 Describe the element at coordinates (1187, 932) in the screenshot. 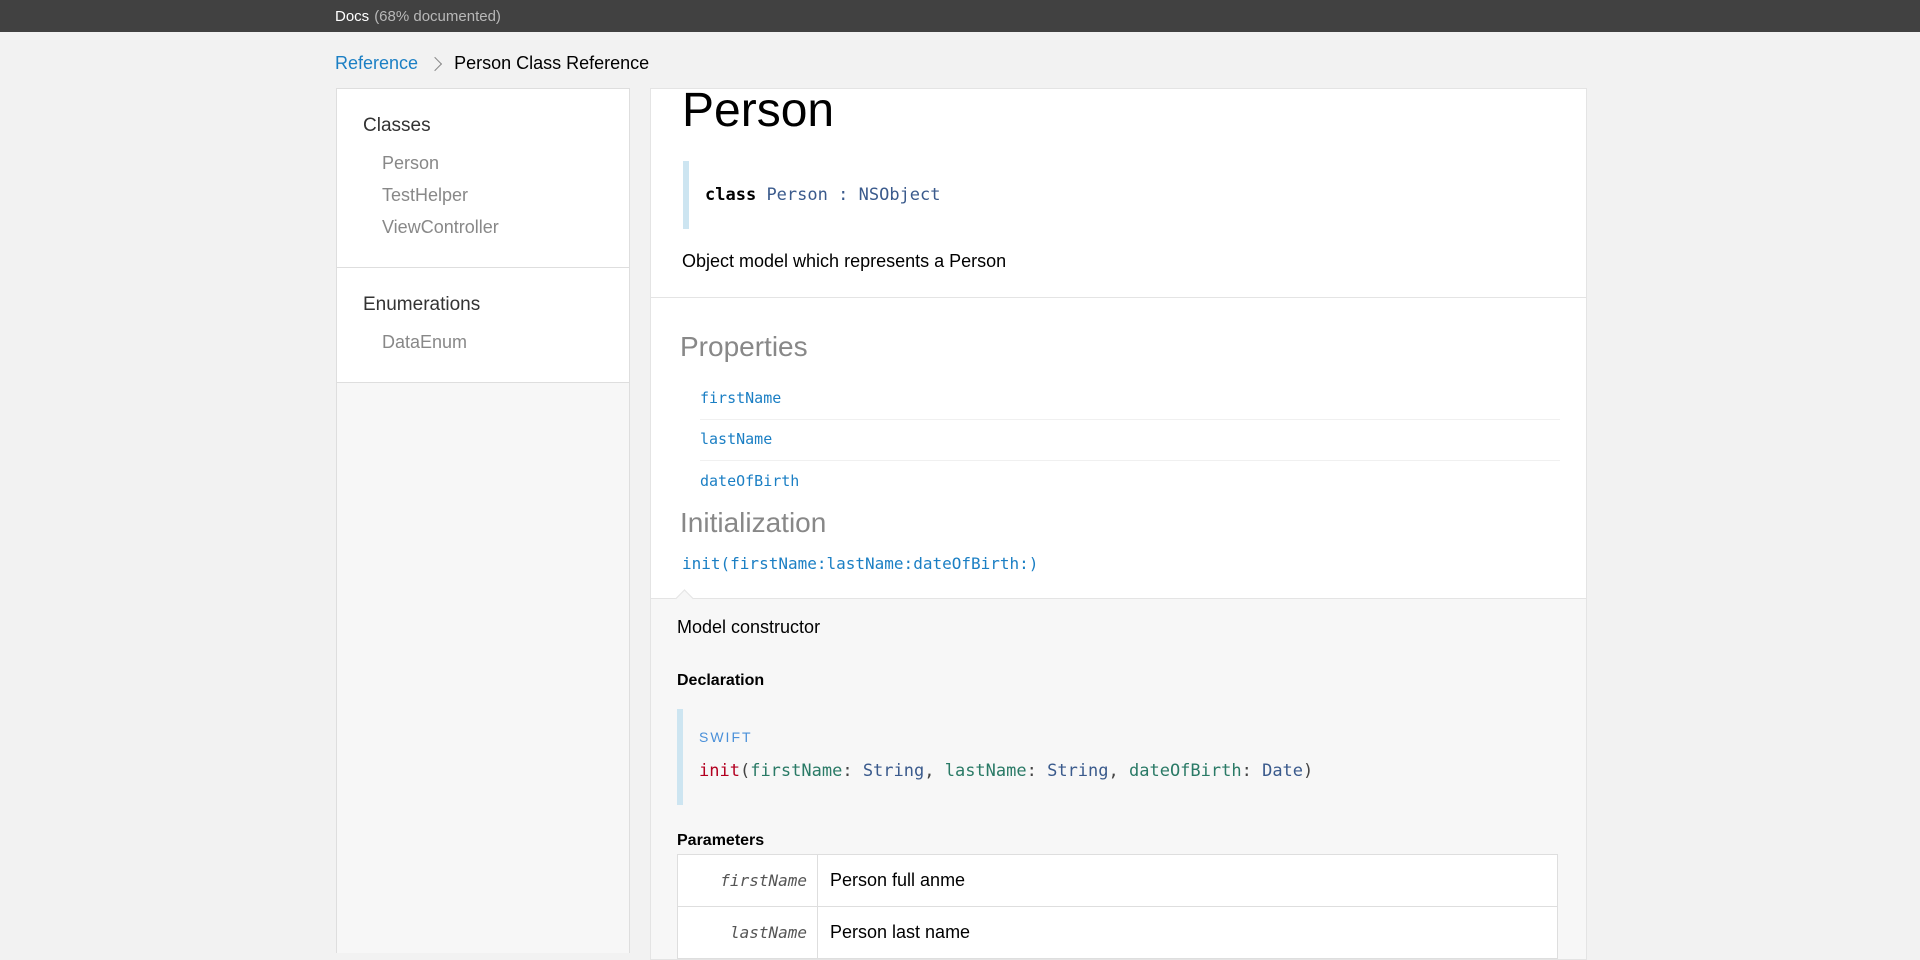

I see `param-description: Person last name` at that location.